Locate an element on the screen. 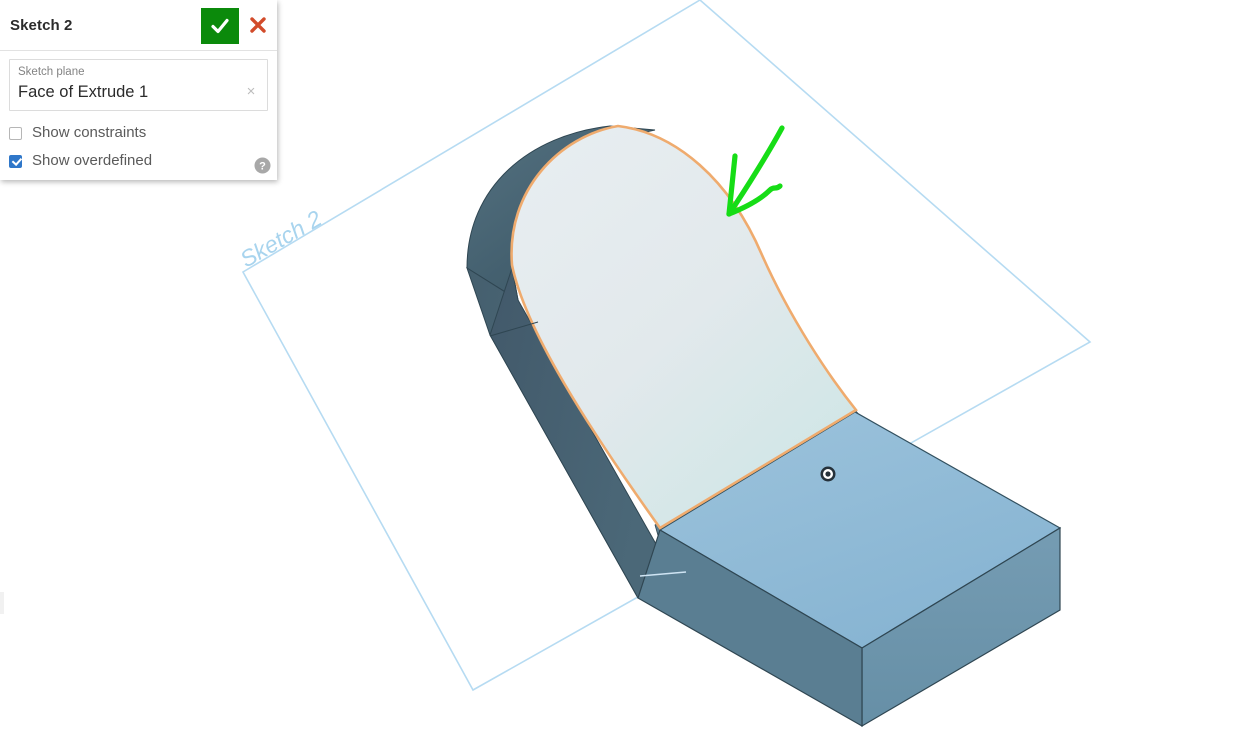  accept-button is located at coordinates (220, 26).